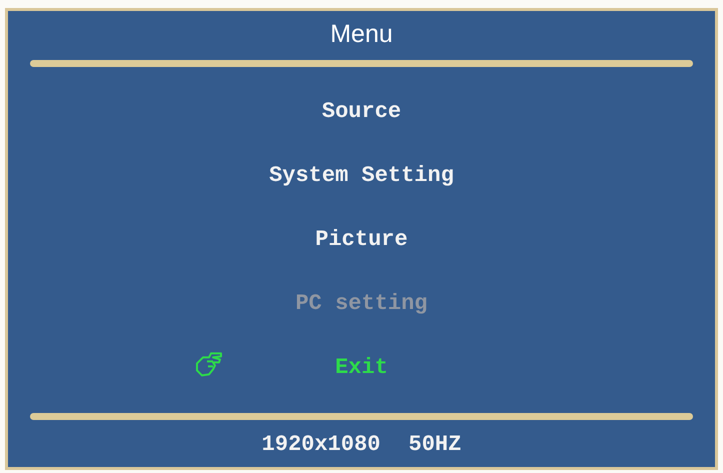 Image resolution: width=723 pixels, height=473 pixels. Describe the element at coordinates (361, 239) in the screenshot. I see `menu-item: Picture` at that location.